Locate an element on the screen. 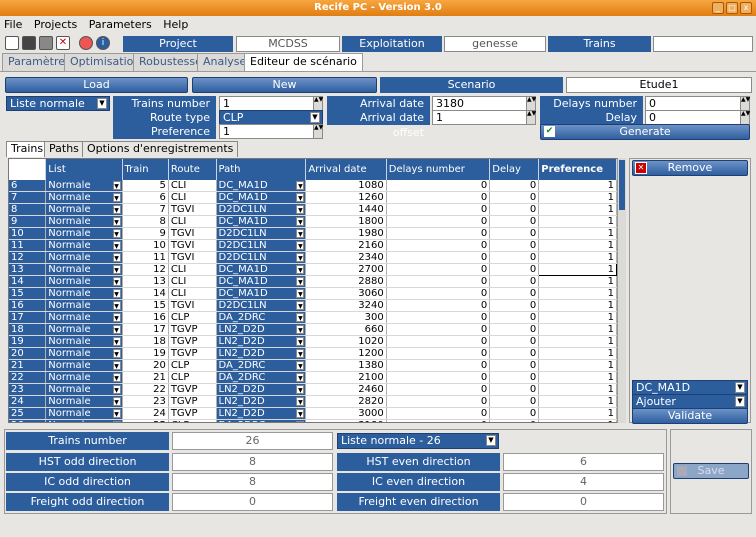 This screenshot has height=537, width=756. subtab-trains: Trains is located at coordinates (27, 149).